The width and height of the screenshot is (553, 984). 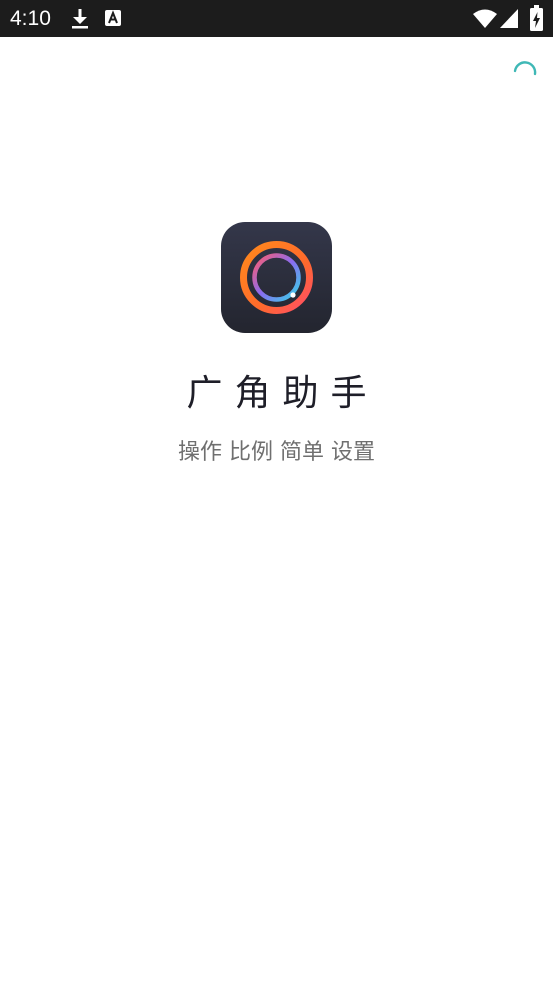 What do you see at coordinates (30, 18) in the screenshot?
I see `status-time: 4:10` at bounding box center [30, 18].